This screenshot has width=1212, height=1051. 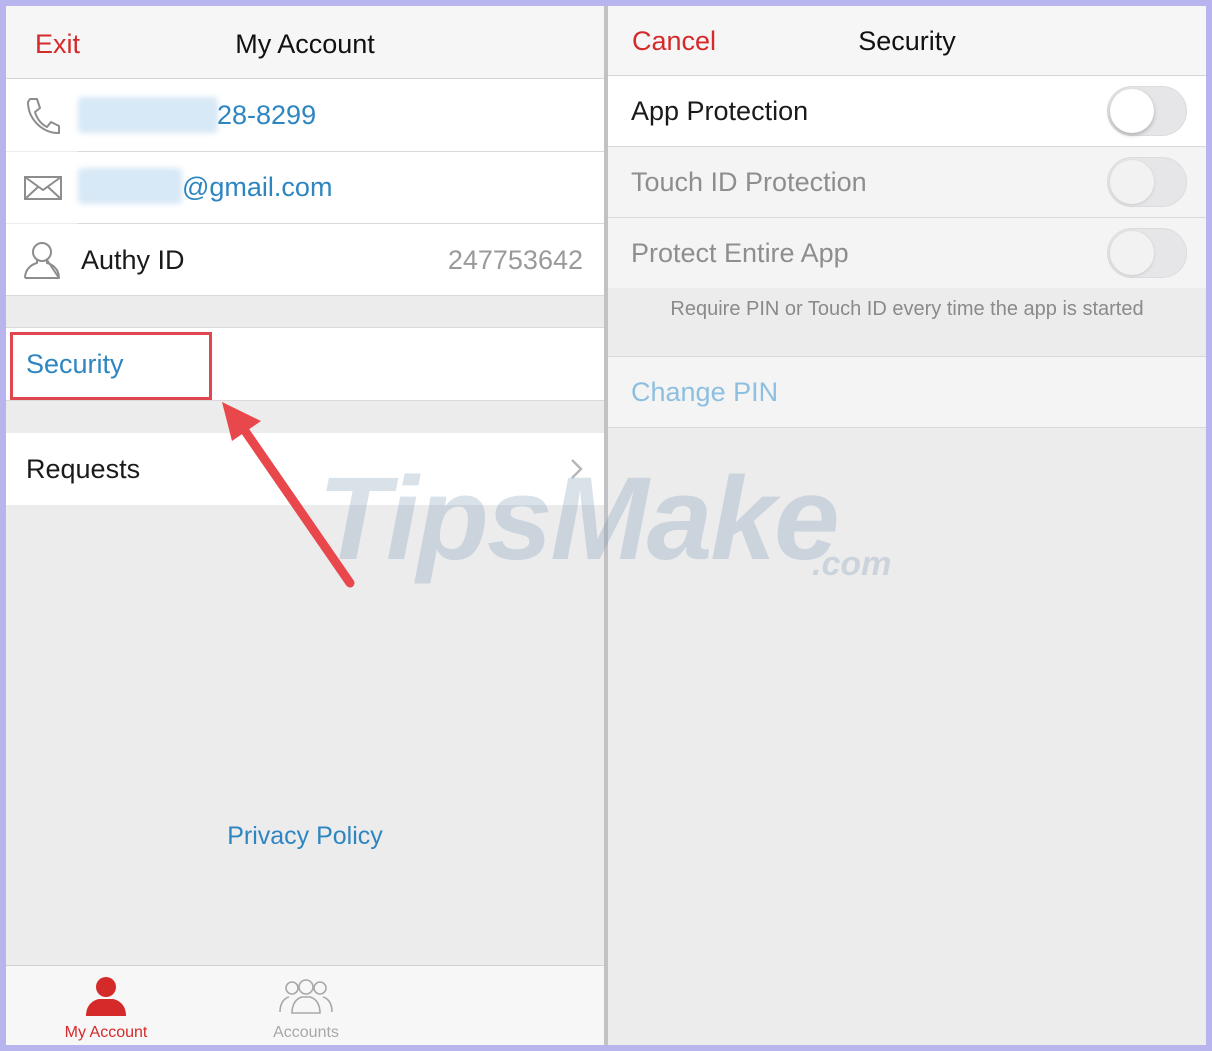 I want to click on security-highlight-box, so click(x=111, y=366).